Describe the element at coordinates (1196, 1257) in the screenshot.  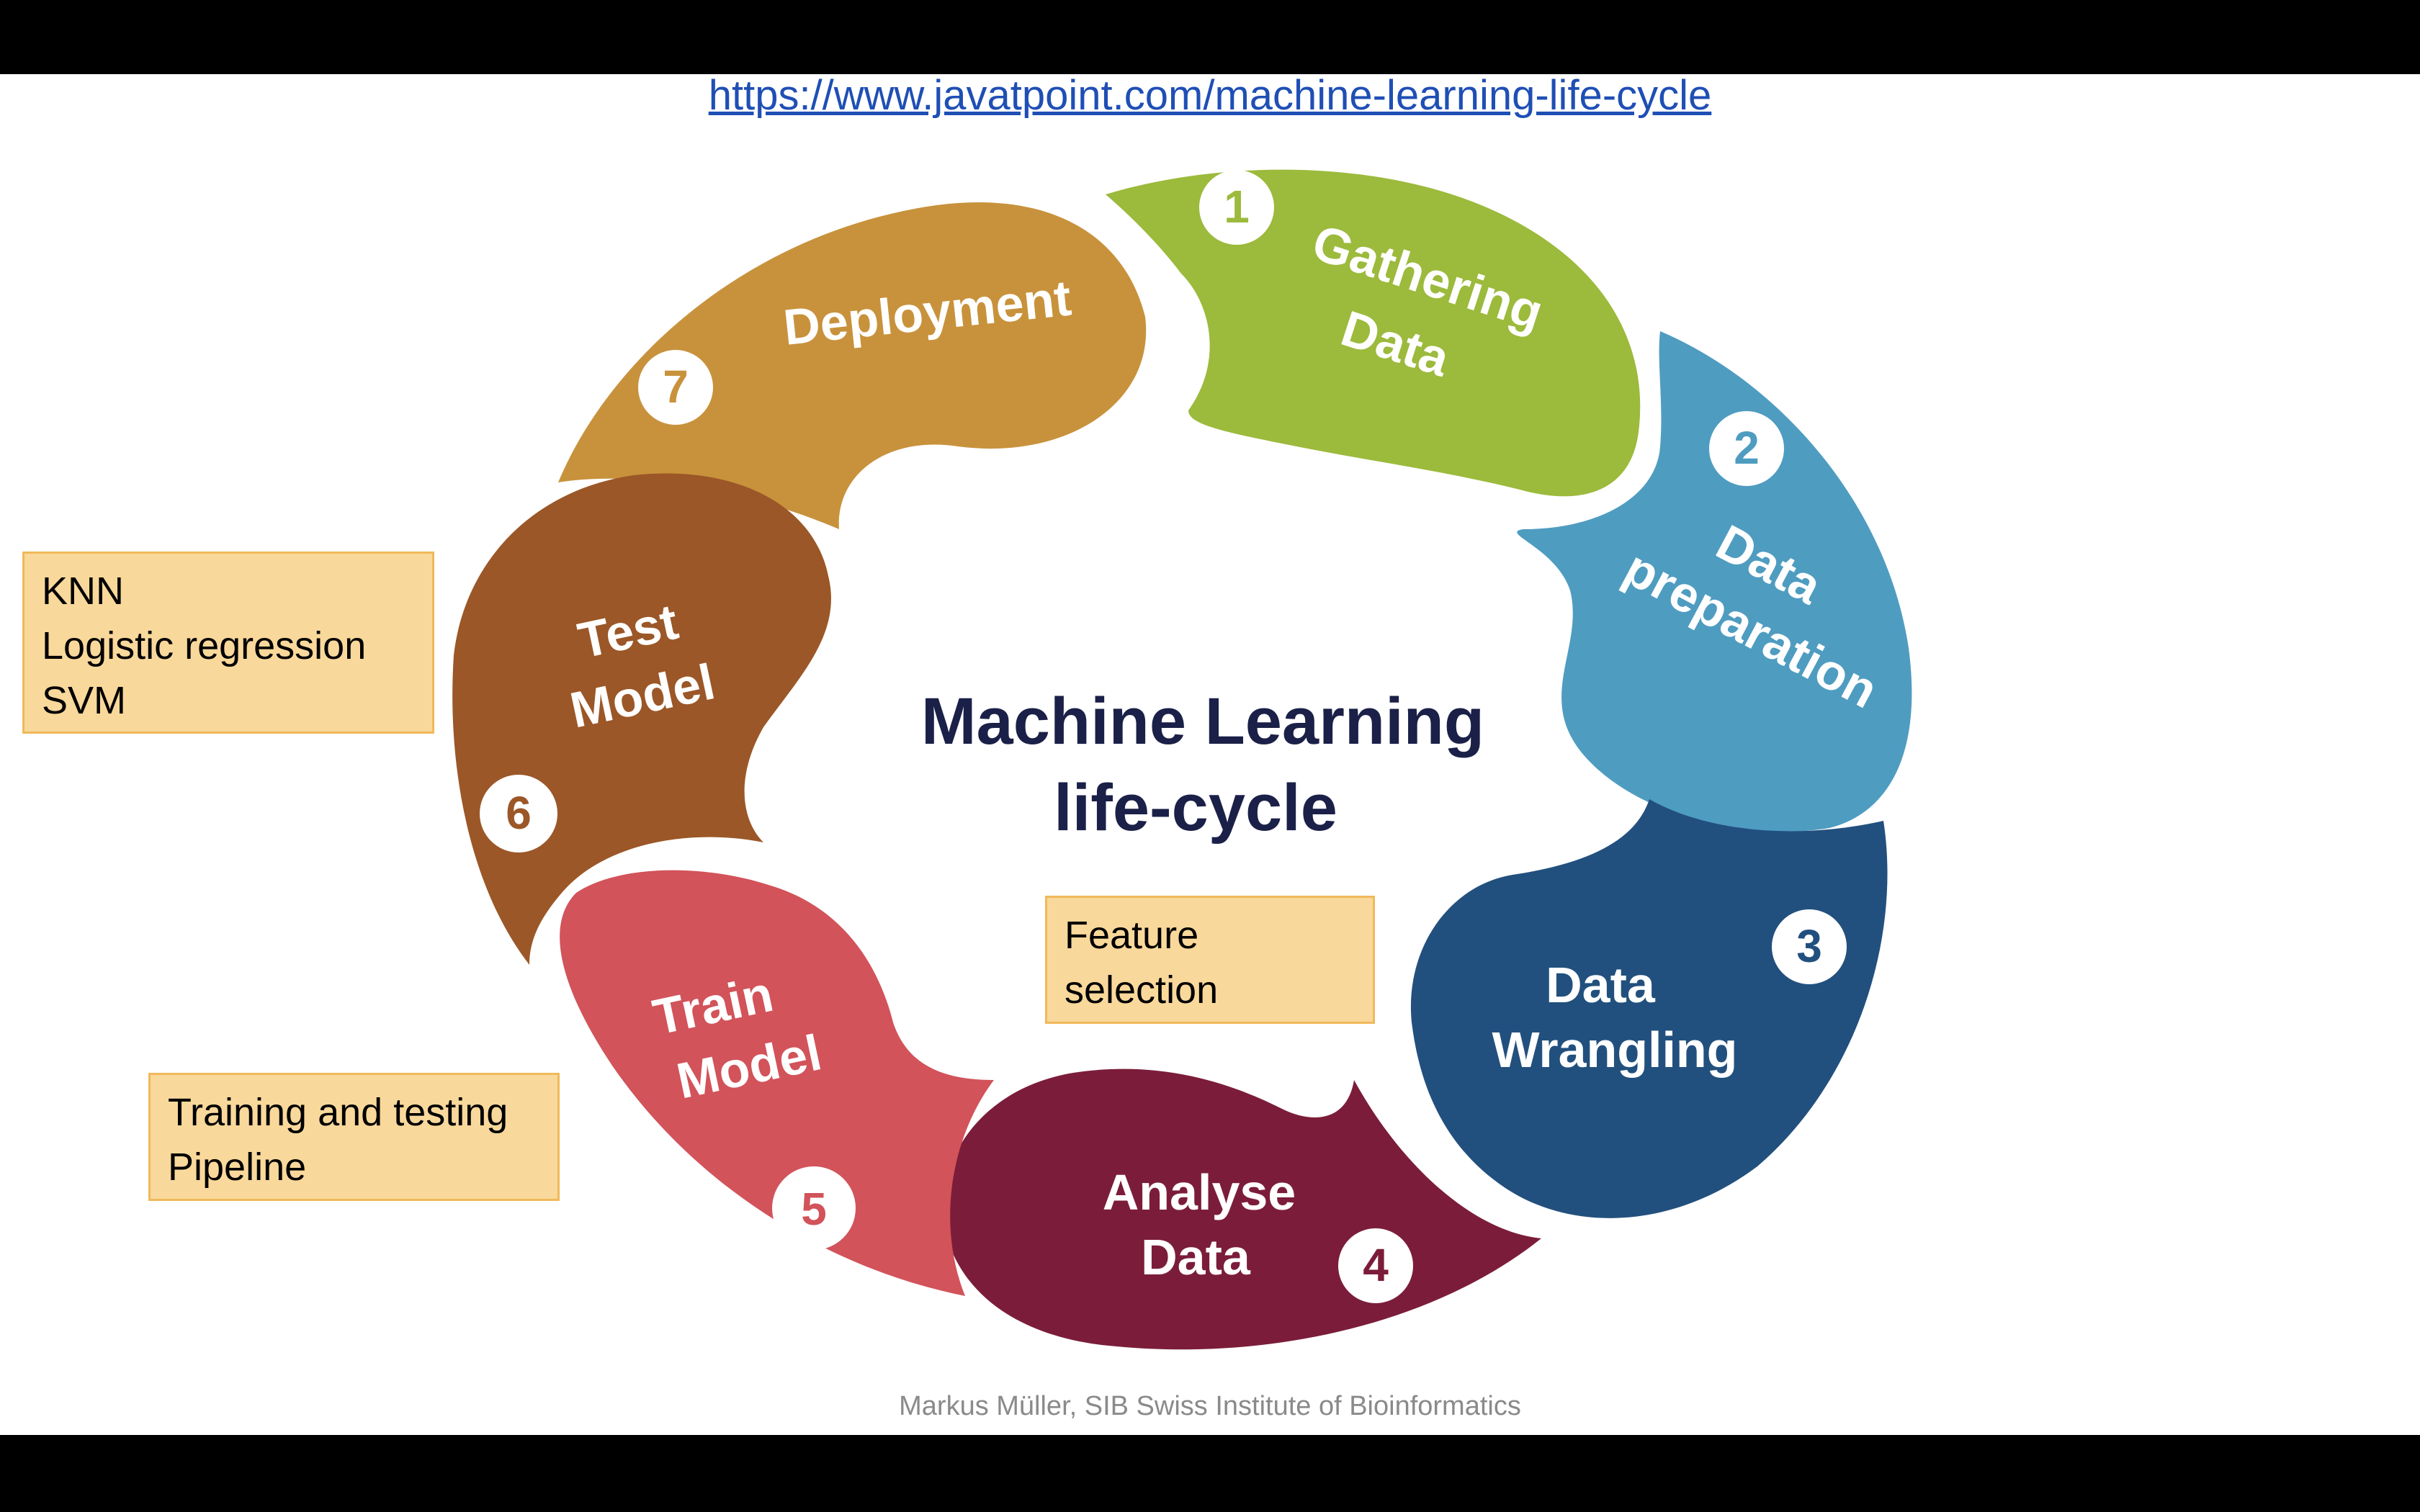
I see `label-analyse-data-2: Data` at that location.